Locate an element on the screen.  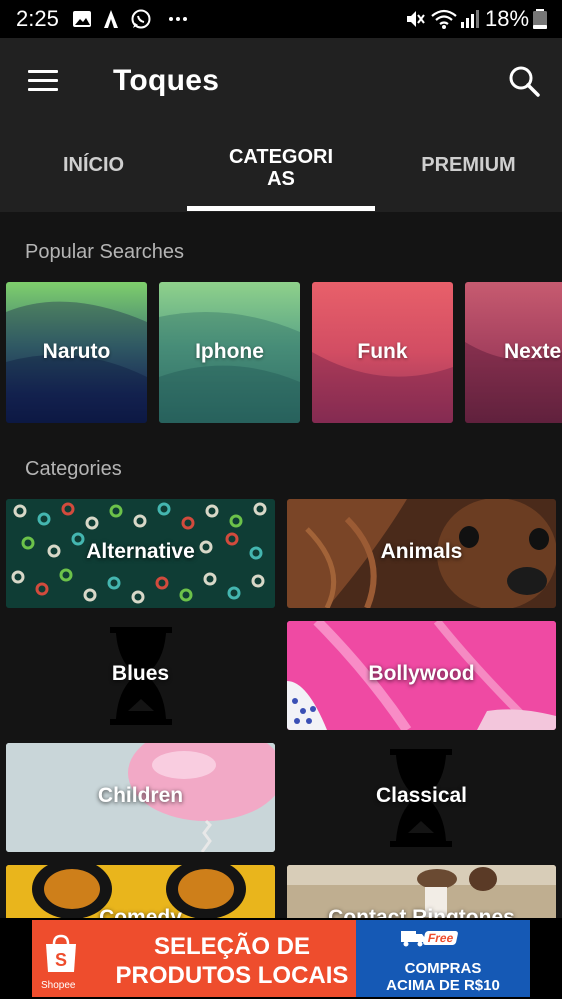
popular-label: Nexte is located at coordinates (533, 351).